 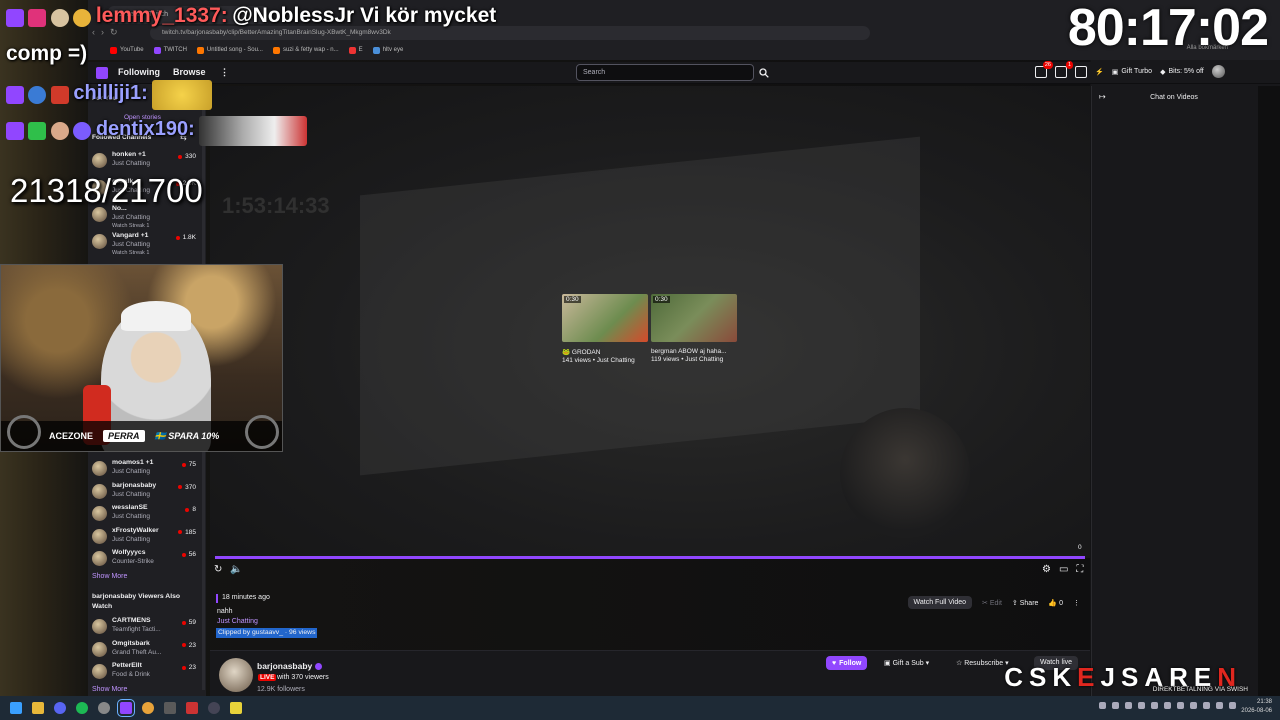 I want to click on viewer-count: 1.8K, so click(x=185, y=237).